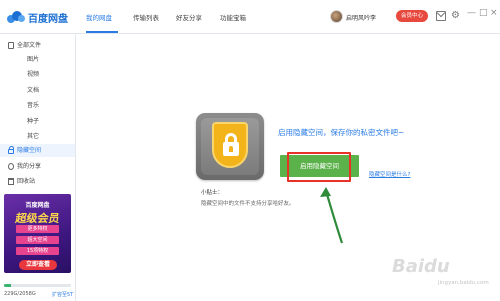  I want to click on tip-title: 小贴士：, so click(212, 193).